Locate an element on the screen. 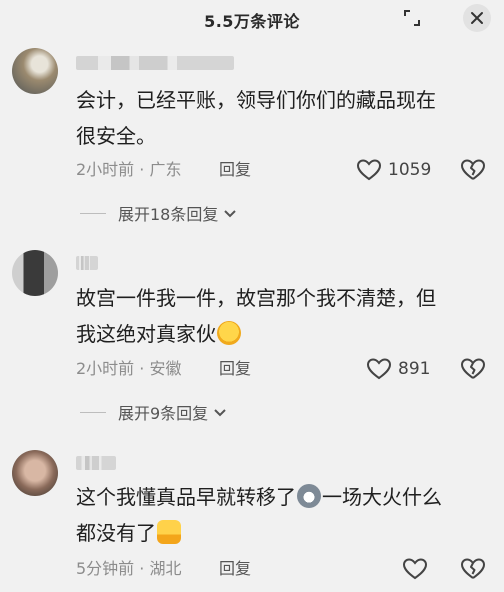  comment-text-line: 我这绝对真家伙 is located at coordinates (281, 334).